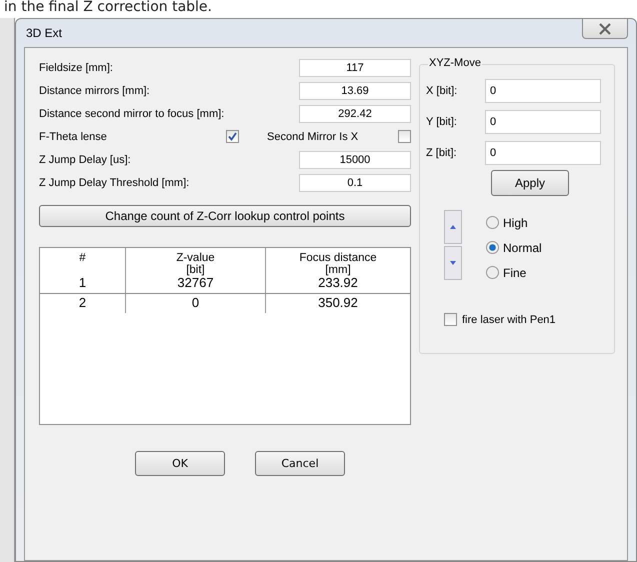 The width and height of the screenshot is (637, 562). What do you see at coordinates (83, 261) in the screenshot?
I see `column-header: #` at bounding box center [83, 261].